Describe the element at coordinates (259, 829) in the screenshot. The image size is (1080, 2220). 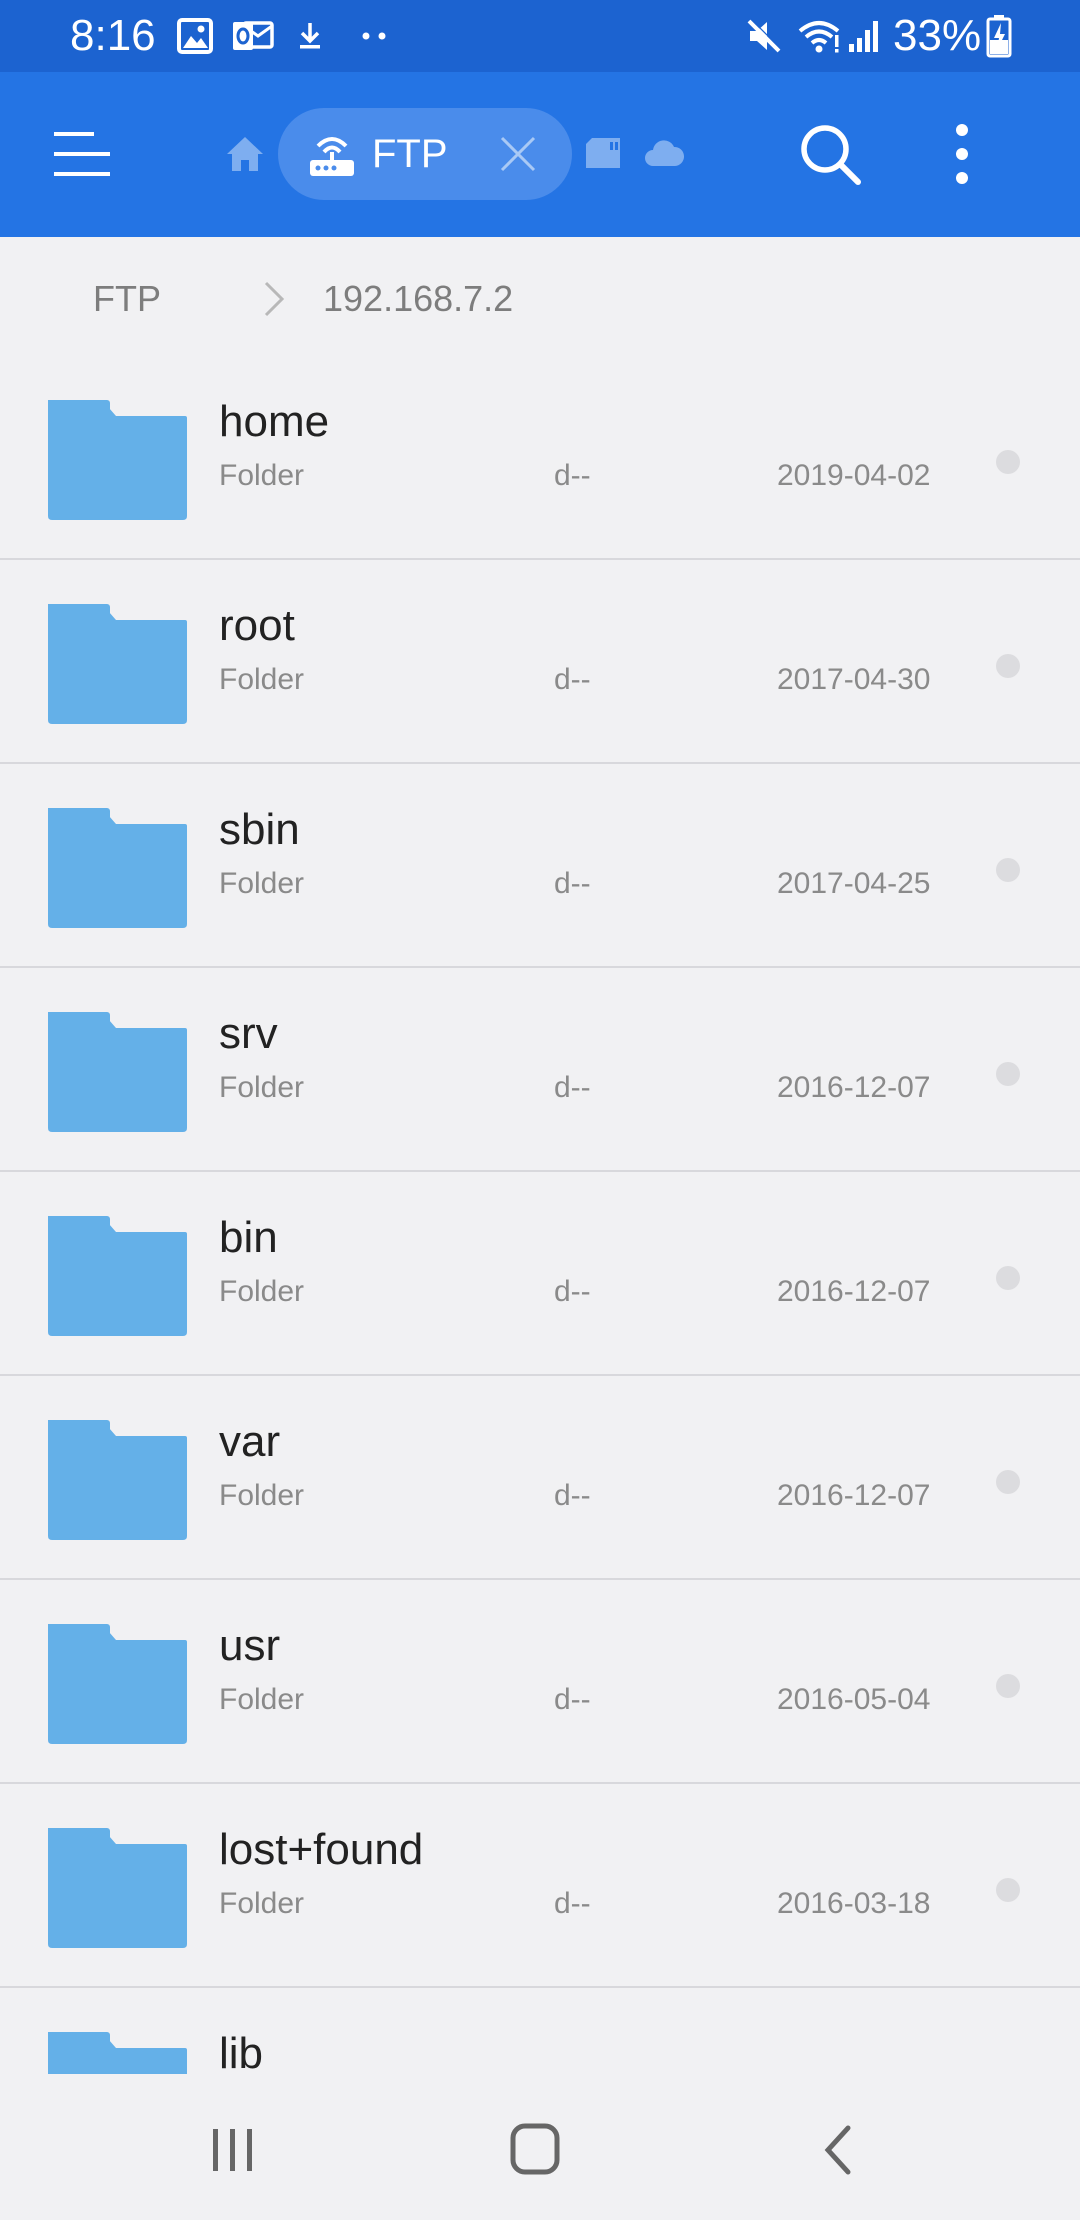
I see `file-name: sbin` at that location.